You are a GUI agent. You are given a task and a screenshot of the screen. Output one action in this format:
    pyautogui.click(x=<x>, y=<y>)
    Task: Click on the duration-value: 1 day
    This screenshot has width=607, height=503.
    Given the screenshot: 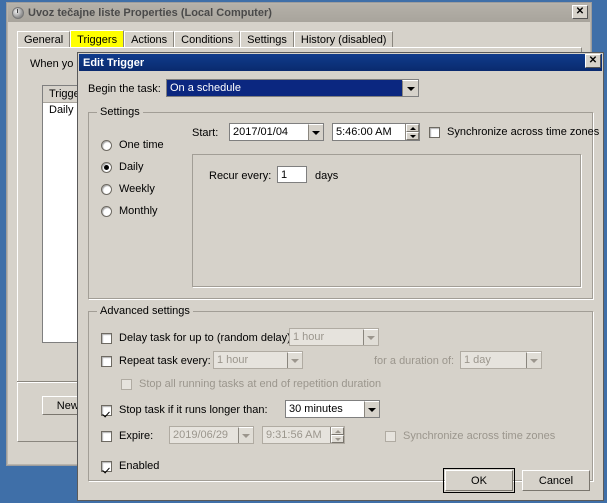 What is the action you would take?
    pyautogui.click(x=477, y=360)
    